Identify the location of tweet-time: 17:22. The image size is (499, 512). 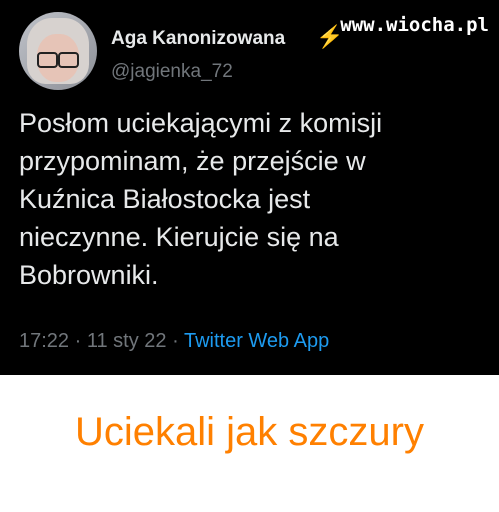
(44, 341).